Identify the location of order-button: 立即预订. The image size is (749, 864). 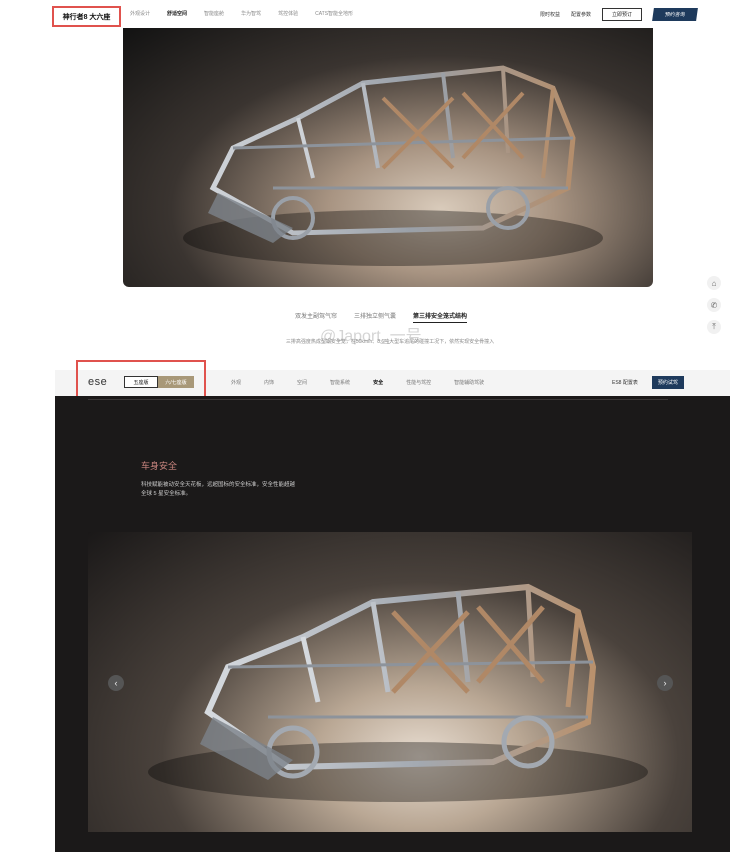
(622, 14).